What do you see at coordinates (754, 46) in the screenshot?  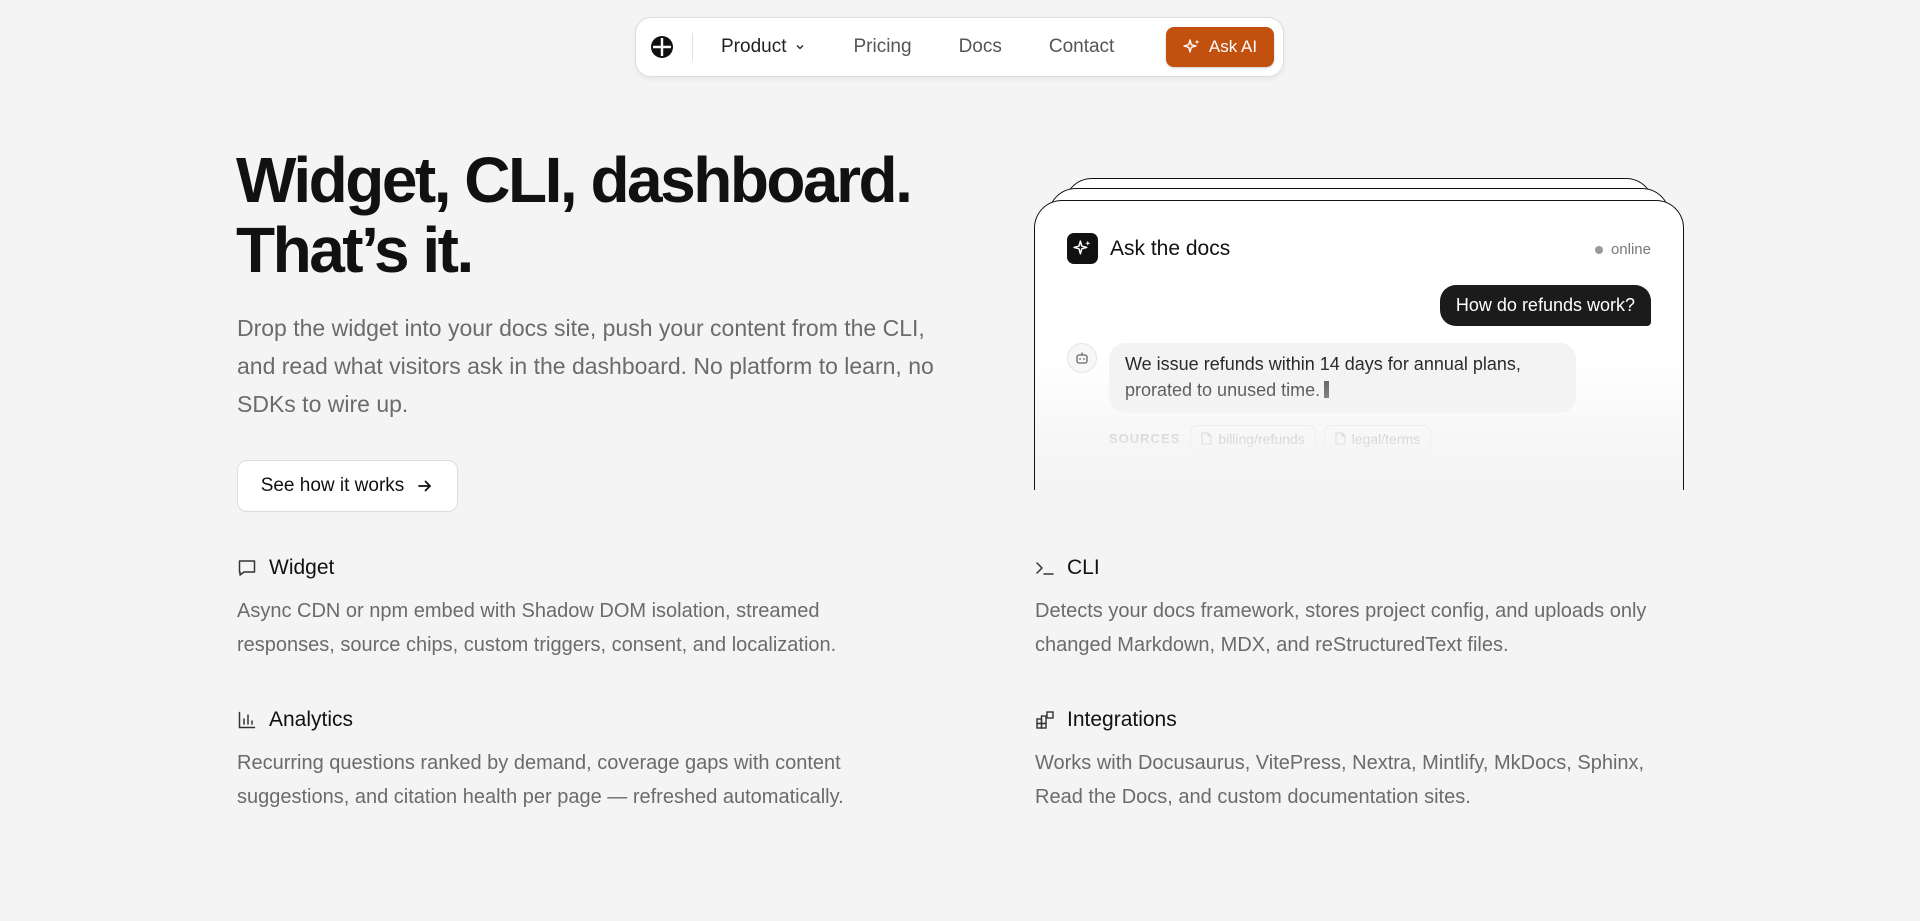 I see `nav-item-label: Product` at bounding box center [754, 46].